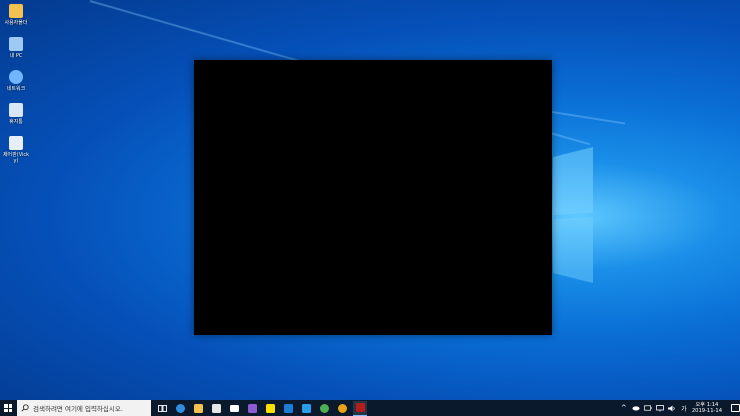 The height and width of the screenshot is (416, 740). I want to click on action-center-button, so click(735, 408).